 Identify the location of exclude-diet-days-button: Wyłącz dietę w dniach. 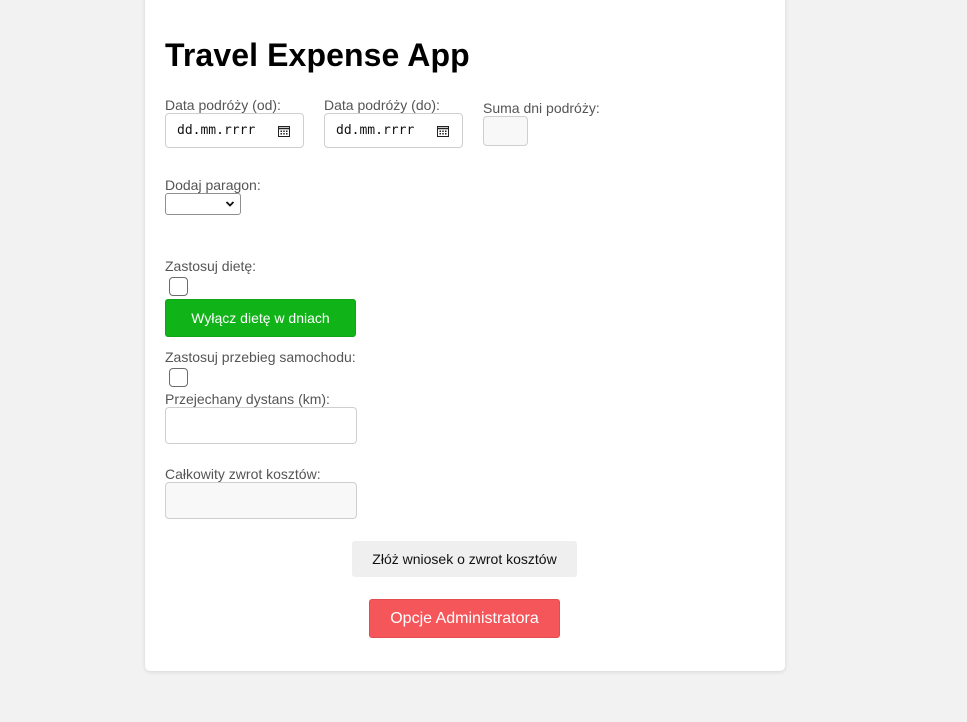
(260, 318).